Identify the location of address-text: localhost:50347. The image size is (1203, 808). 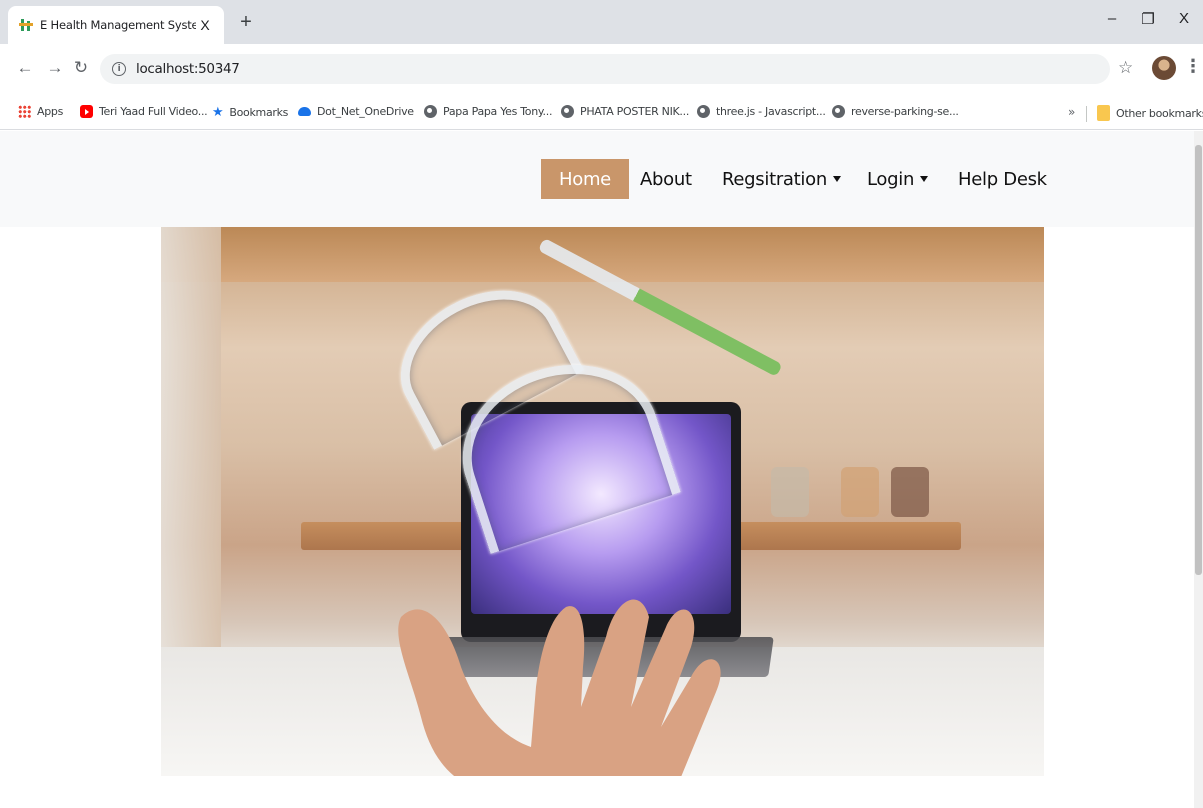
(188, 69).